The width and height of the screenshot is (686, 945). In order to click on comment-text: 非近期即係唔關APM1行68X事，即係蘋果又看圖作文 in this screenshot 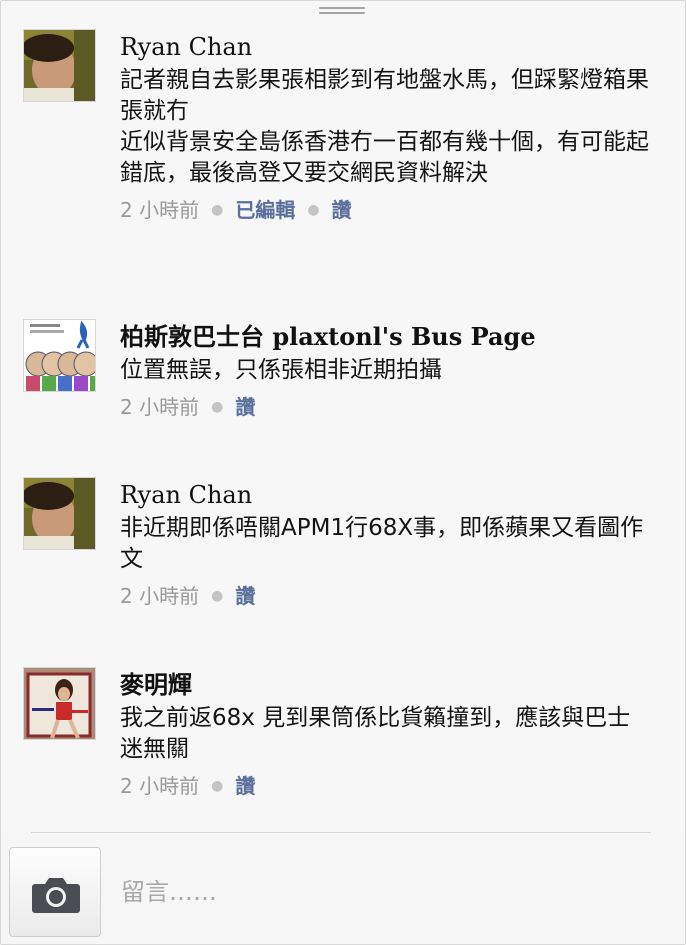, I will do `click(382, 543)`.